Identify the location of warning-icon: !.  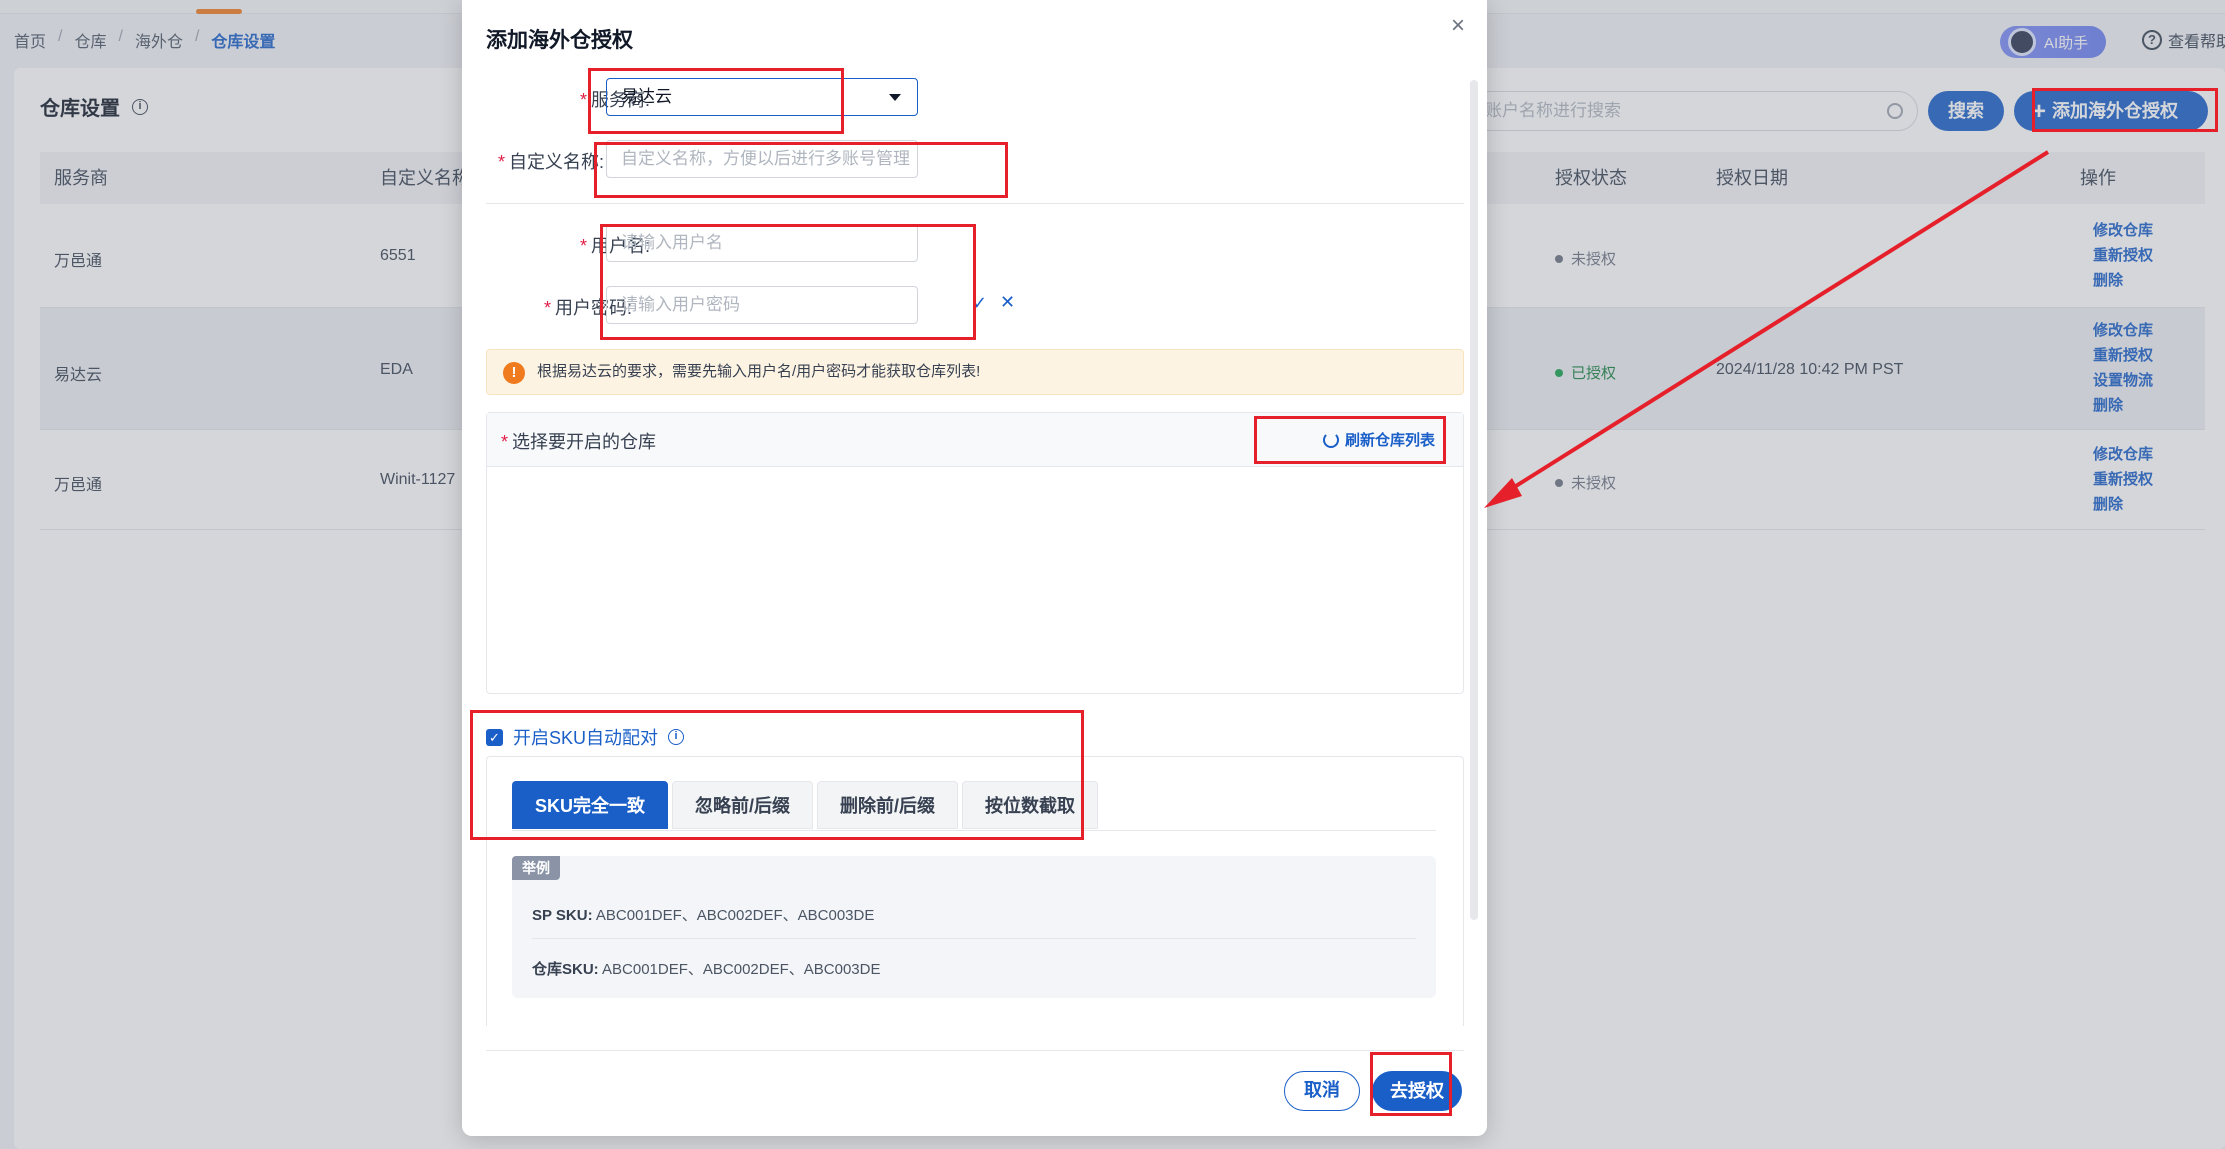
(514, 373).